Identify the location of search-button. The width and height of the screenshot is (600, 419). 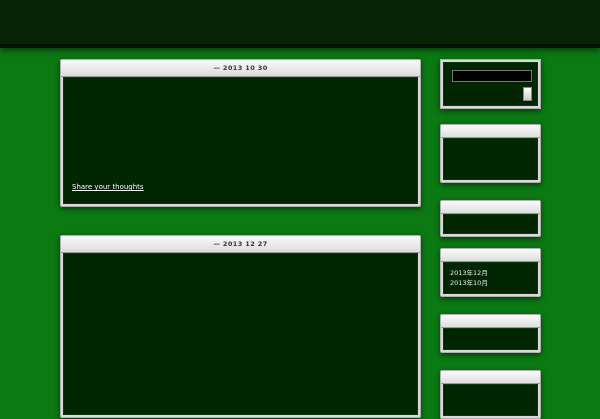
(527, 94).